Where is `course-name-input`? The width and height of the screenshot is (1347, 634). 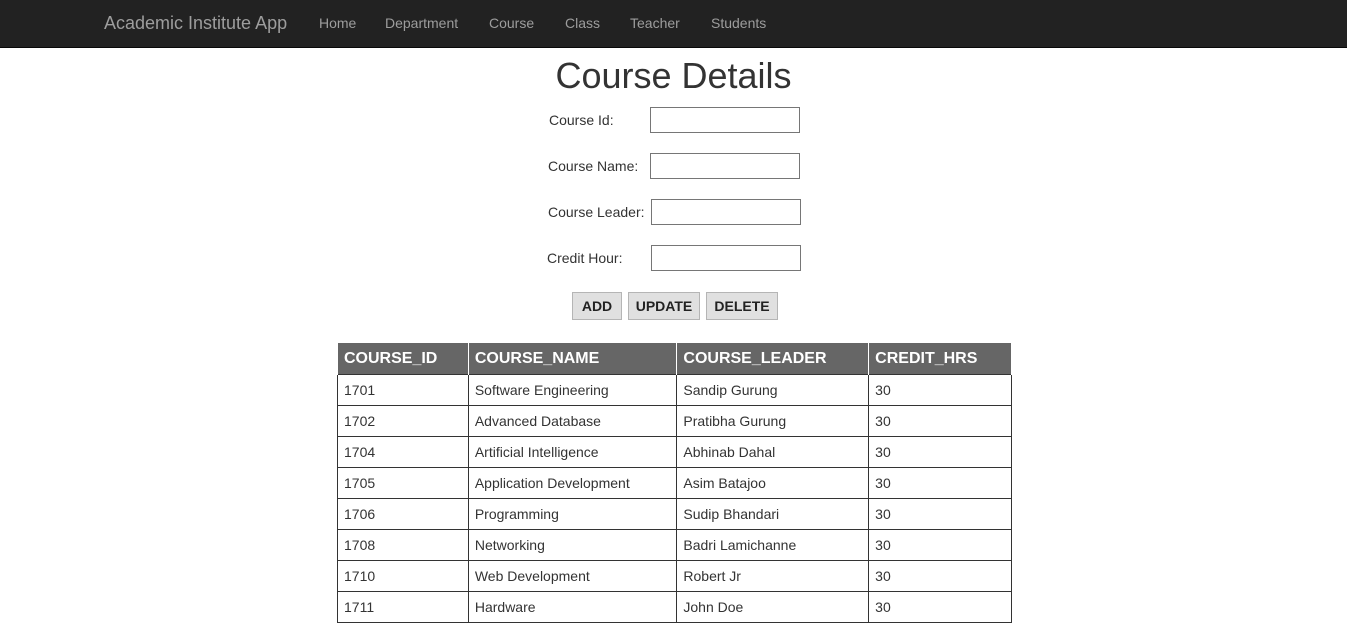 course-name-input is located at coordinates (725, 166).